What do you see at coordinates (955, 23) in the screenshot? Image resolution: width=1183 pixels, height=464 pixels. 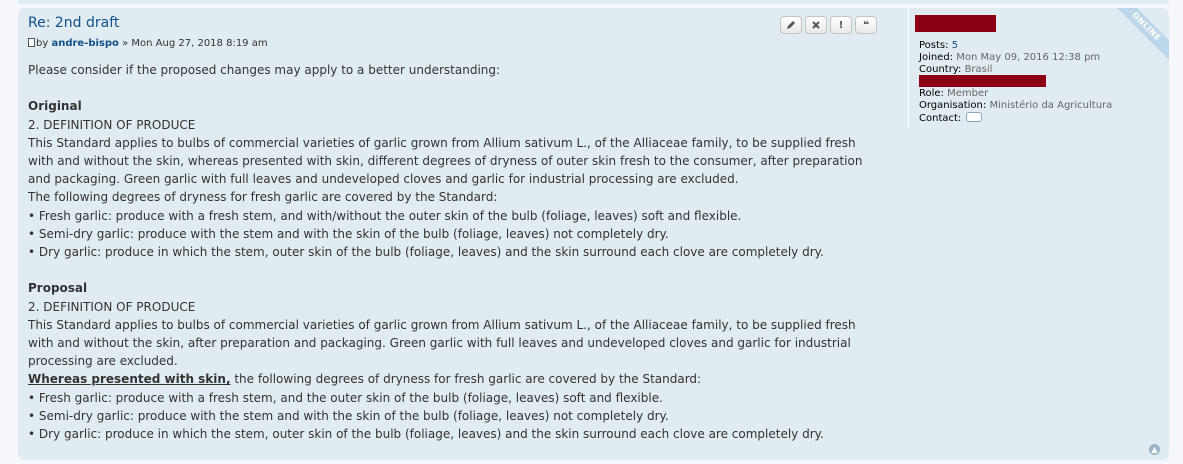 I see `redacted-username` at bounding box center [955, 23].